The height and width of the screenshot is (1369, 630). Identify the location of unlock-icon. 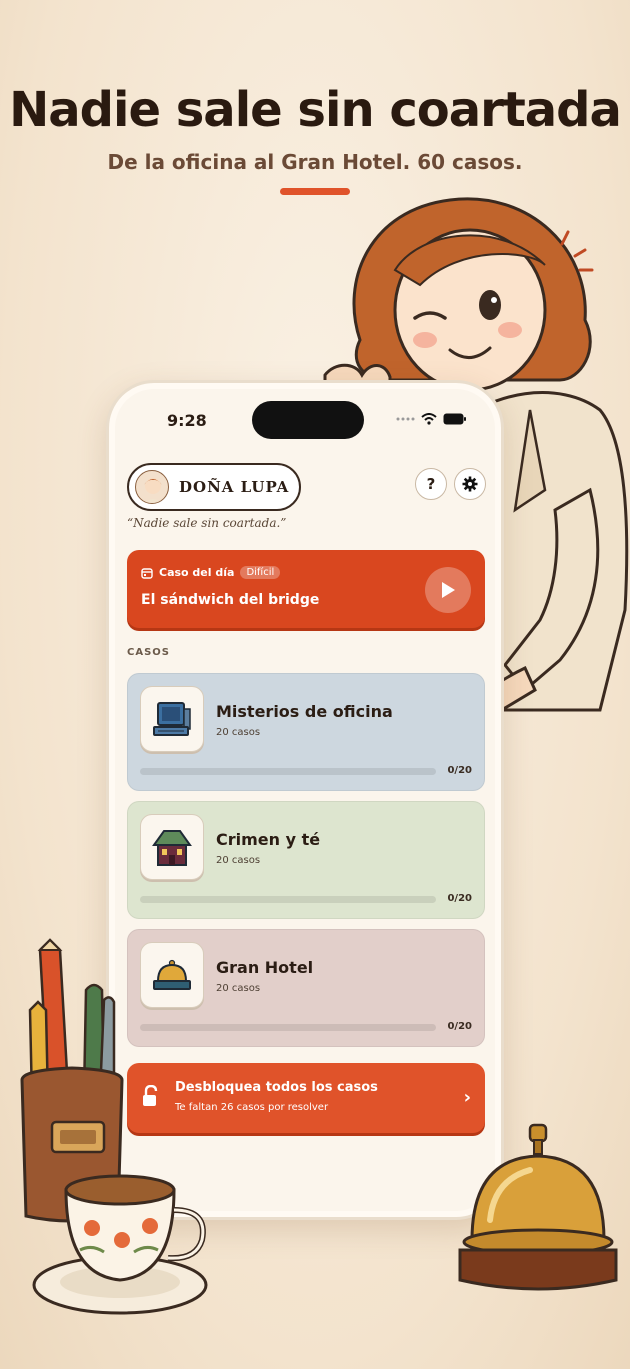
(150, 1095).